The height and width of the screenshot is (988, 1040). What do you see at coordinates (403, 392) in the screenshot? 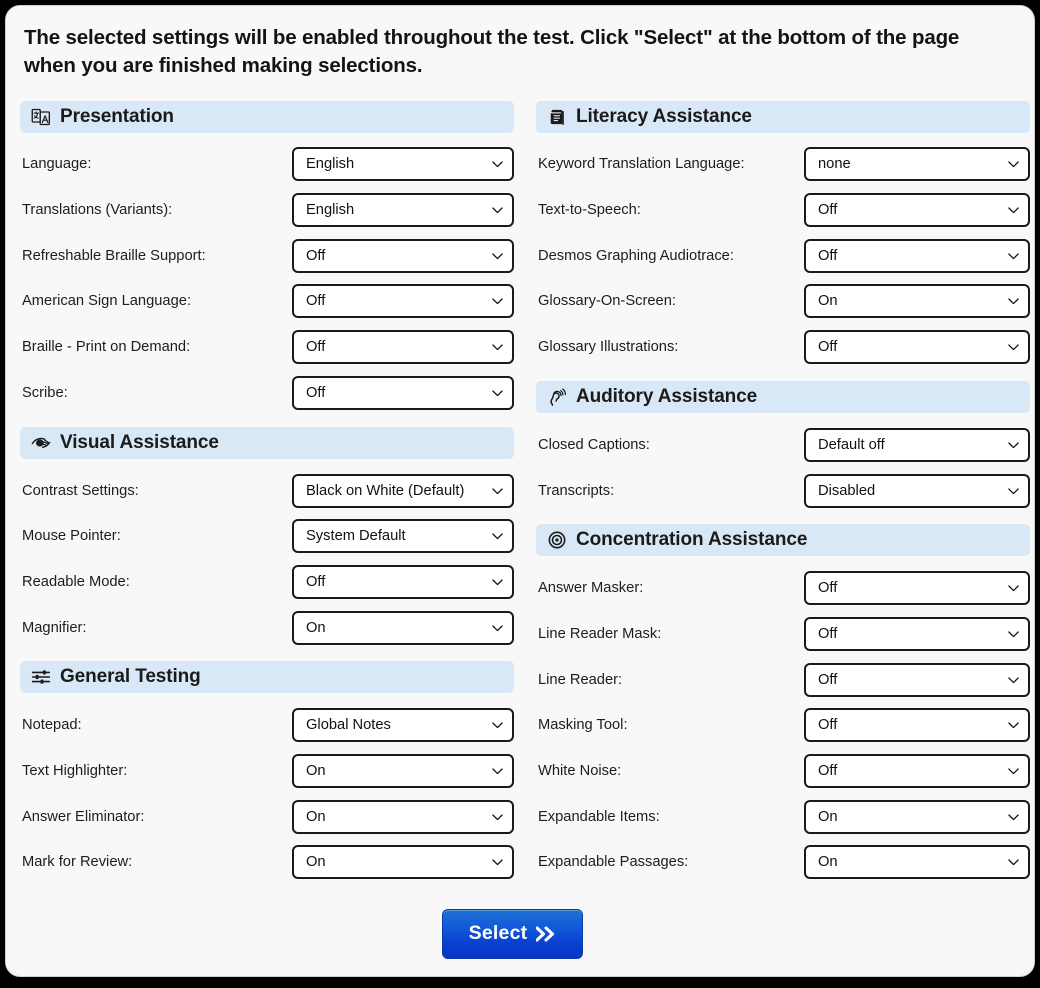
I see `setting-select-scribe: Off` at bounding box center [403, 392].